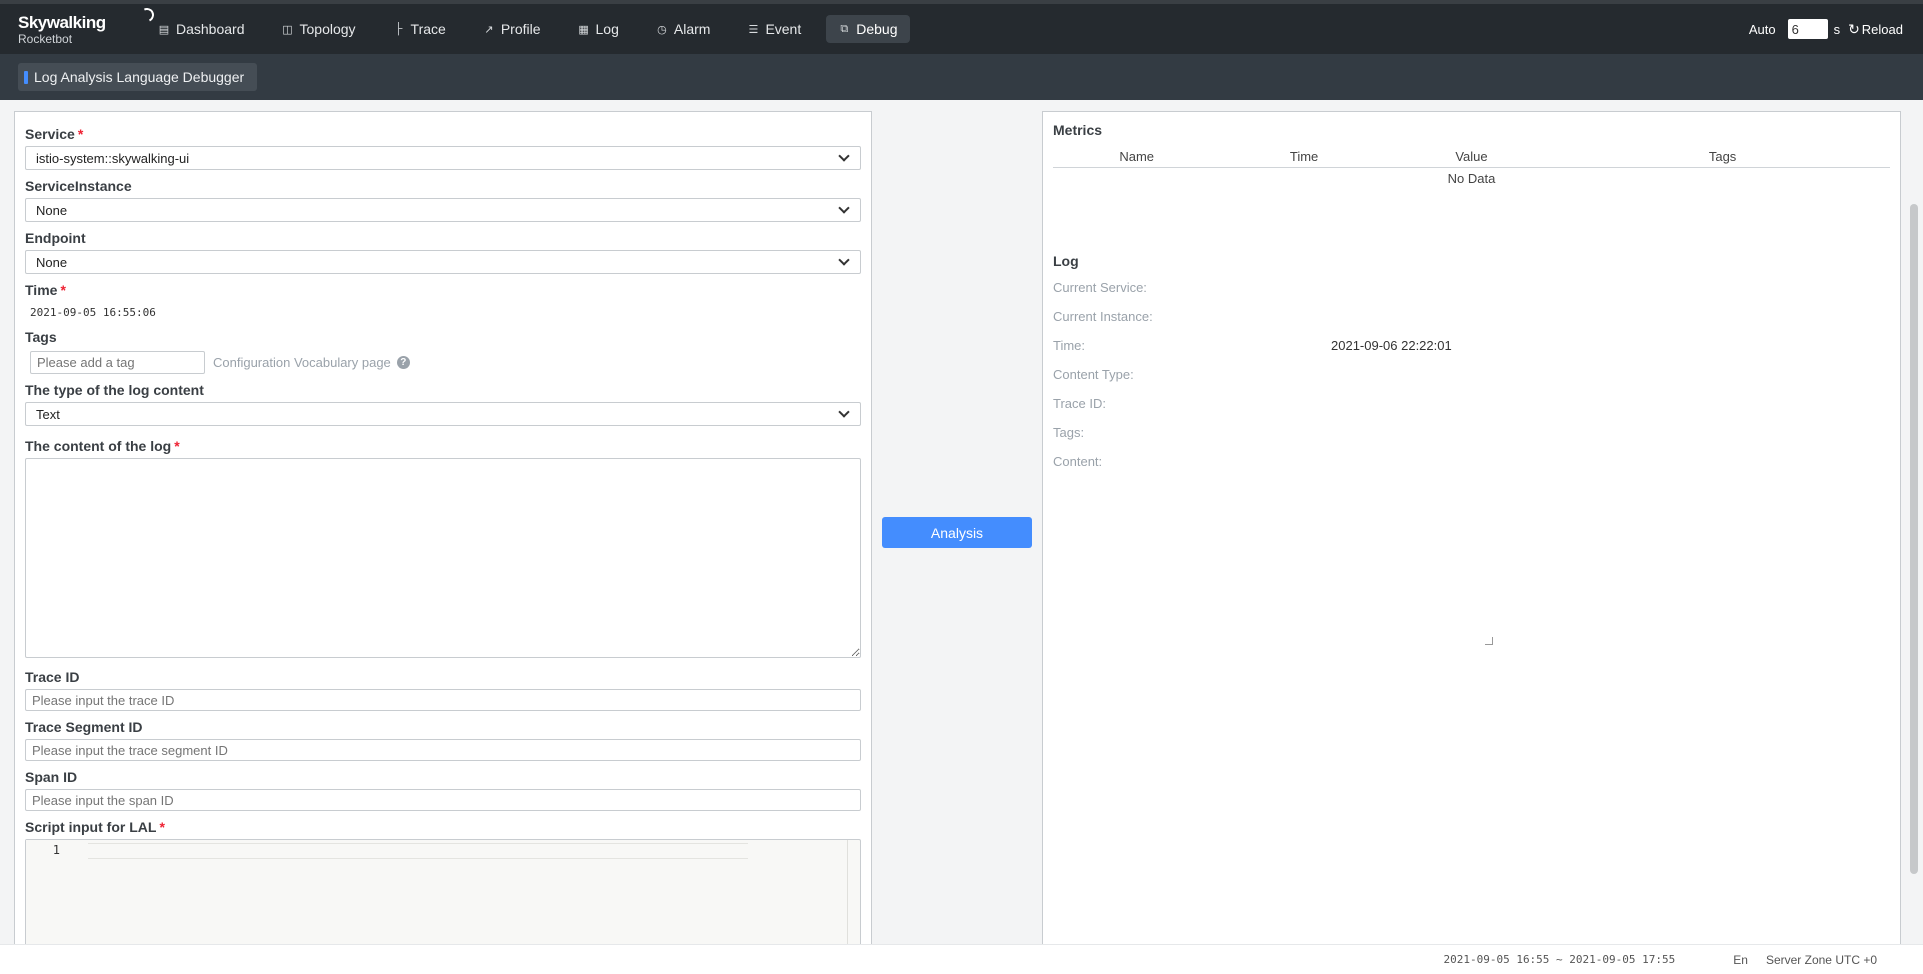 The height and width of the screenshot is (974, 1923). What do you see at coordinates (598, 29) in the screenshot?
I see `nav-item-log: ▦ Log` at bounding box center [598, 29].